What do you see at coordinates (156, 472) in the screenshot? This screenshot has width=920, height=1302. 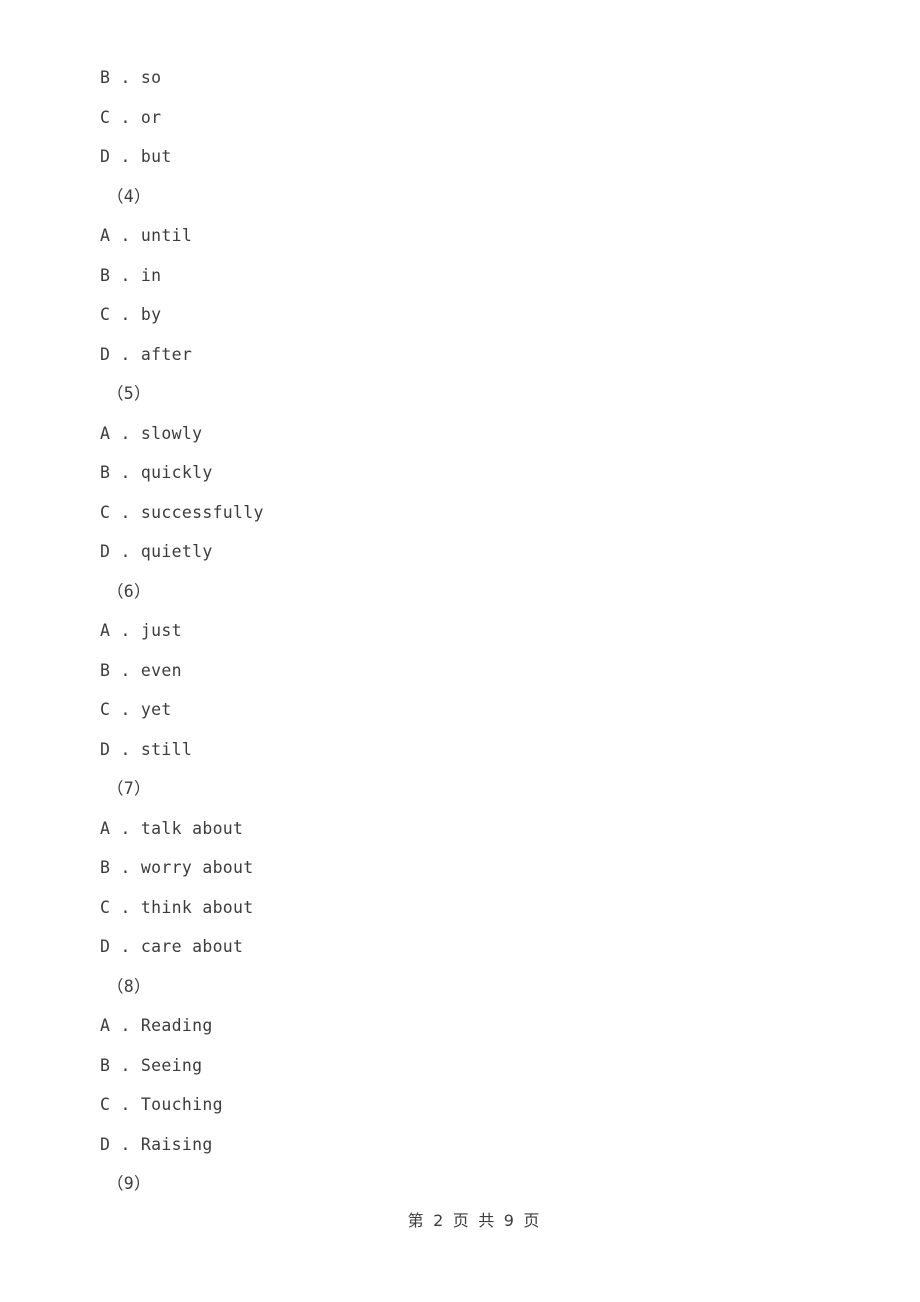 I see `answer-option: B . quickly` at bounding box center [156, 472].